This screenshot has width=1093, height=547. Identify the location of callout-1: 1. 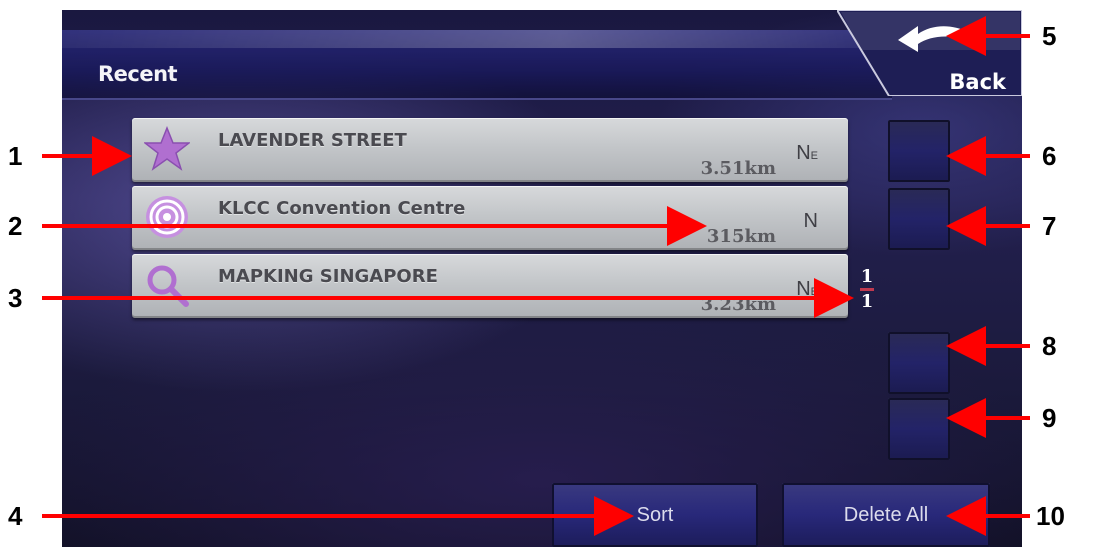
(15, 156).